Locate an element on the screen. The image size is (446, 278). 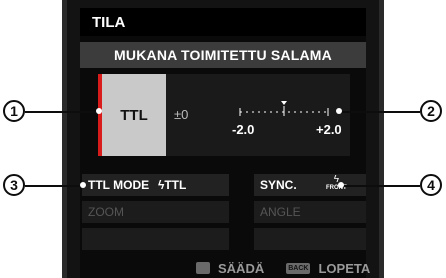
flash-compensation-value: ±0 is located at coordinates (181, 114).